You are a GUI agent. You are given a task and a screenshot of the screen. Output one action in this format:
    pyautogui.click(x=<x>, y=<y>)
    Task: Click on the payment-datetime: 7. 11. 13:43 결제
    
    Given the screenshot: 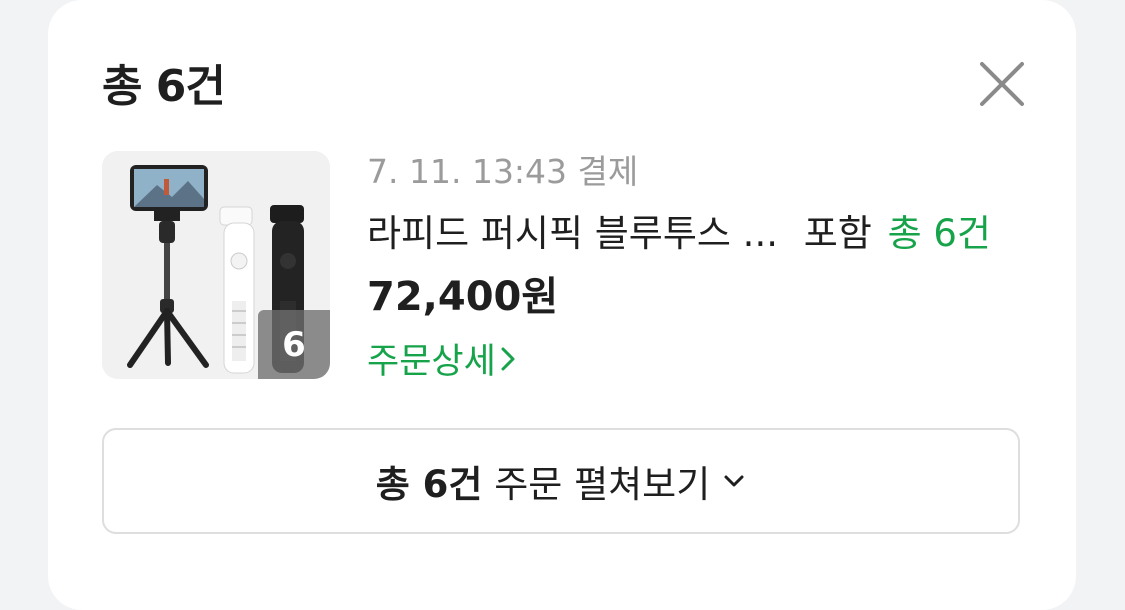 What is the action you would take?
    pyautogui.click(x=503, y=171)
    